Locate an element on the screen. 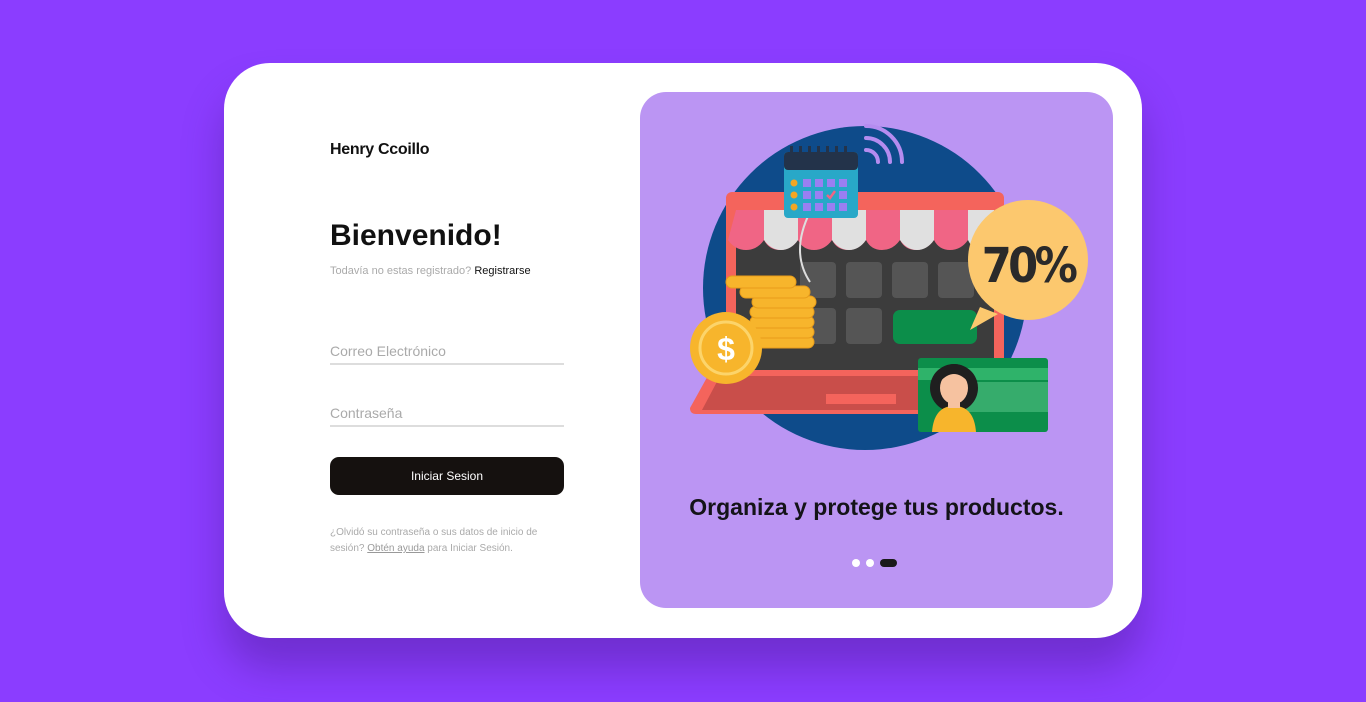 This screenshot has width=1366, height=702. signup-link: Registrarse is located at coordinates (502, 271).